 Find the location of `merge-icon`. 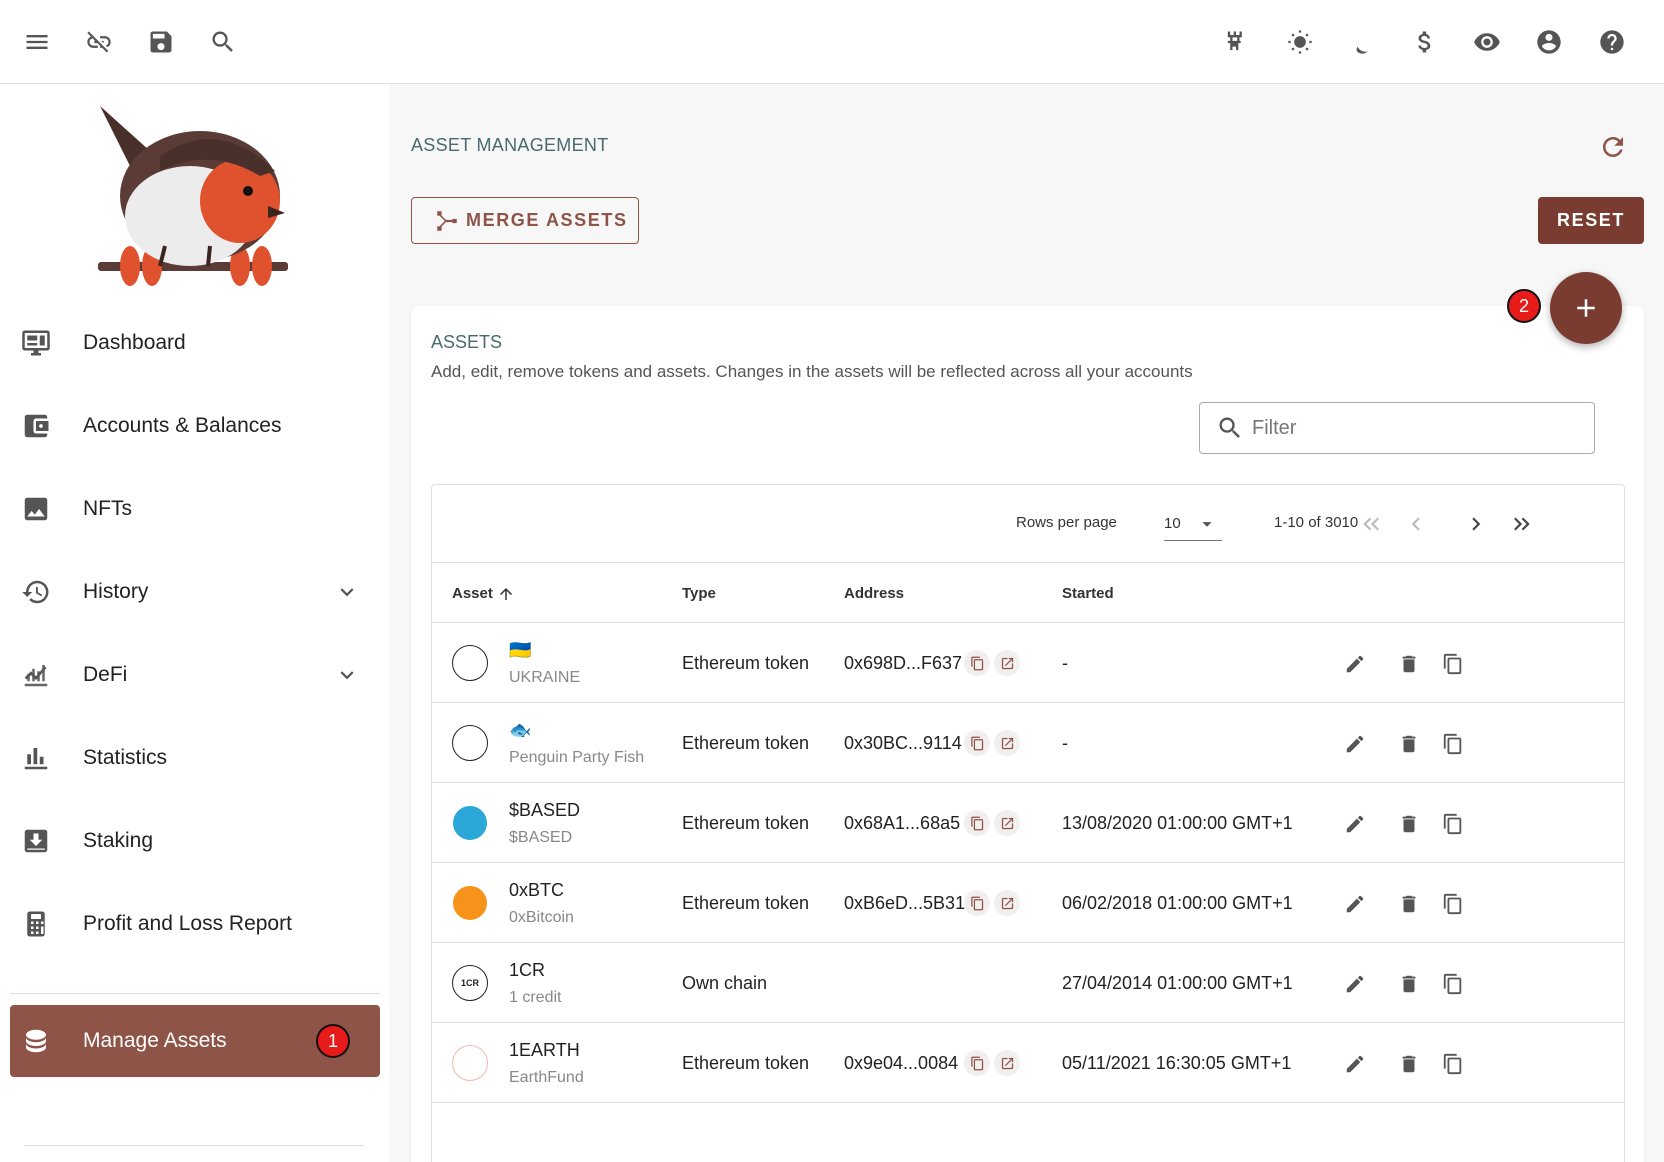

merge-icon is located at coordinates (447, 220).